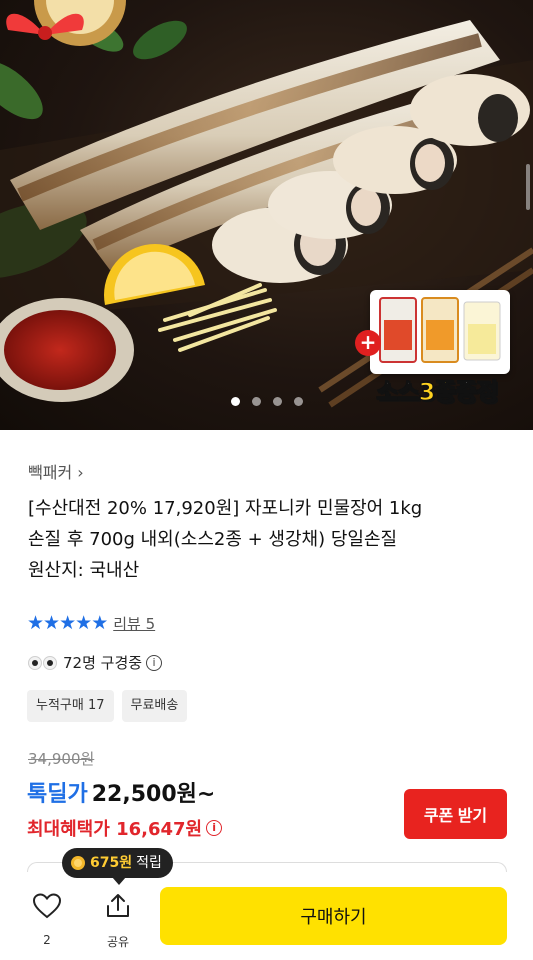  Describe the element at coordinates (118, 921) in the screenshot. I see `share-button: 공유` at that location.